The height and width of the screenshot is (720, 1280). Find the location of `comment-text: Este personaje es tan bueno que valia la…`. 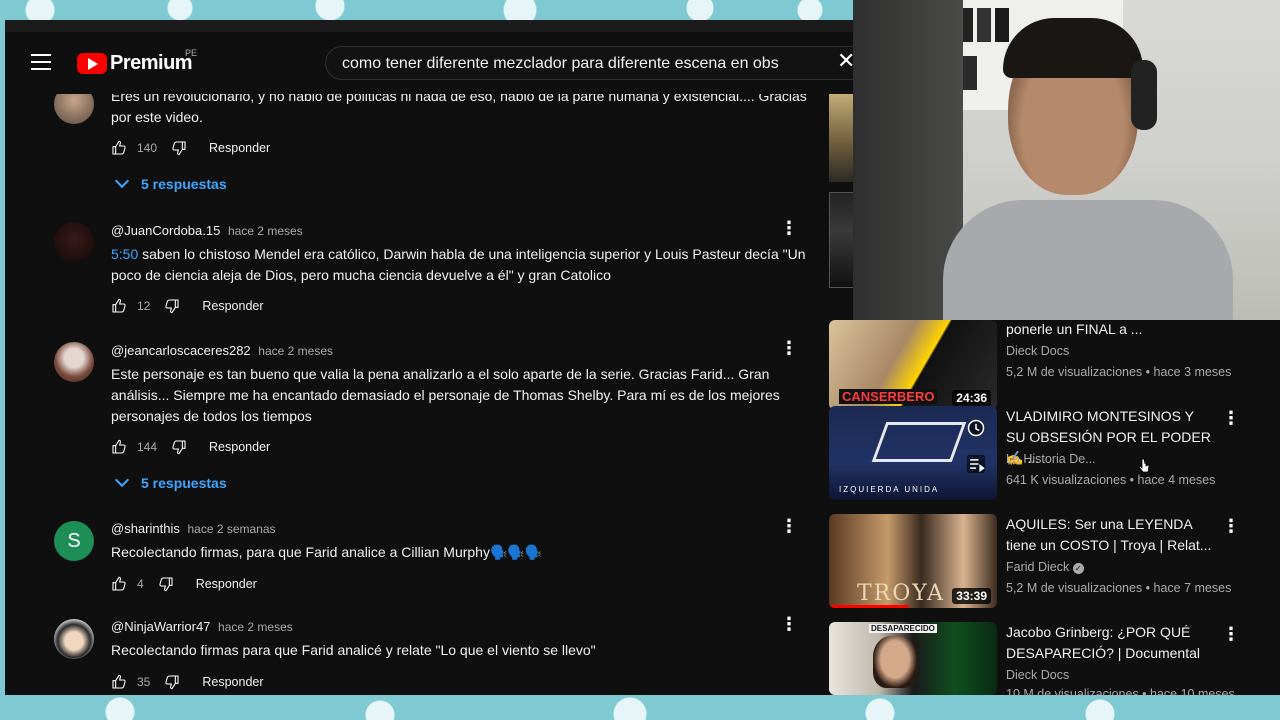

comment-text: Este personaje es tan bueno que valia la… is located at coordinates (445, 395).